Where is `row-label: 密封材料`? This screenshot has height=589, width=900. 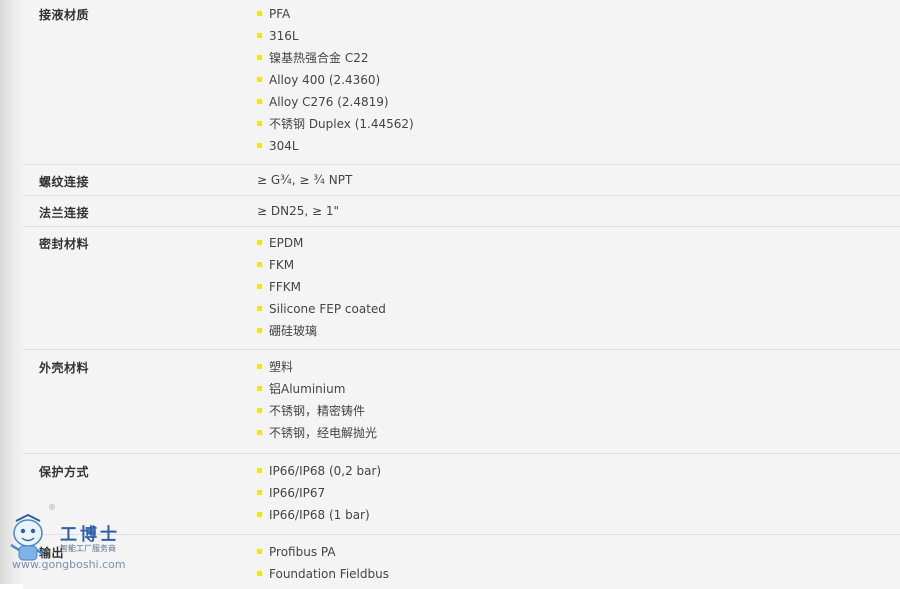 row-label: 密封材料 is located at coordinates (64, 244).